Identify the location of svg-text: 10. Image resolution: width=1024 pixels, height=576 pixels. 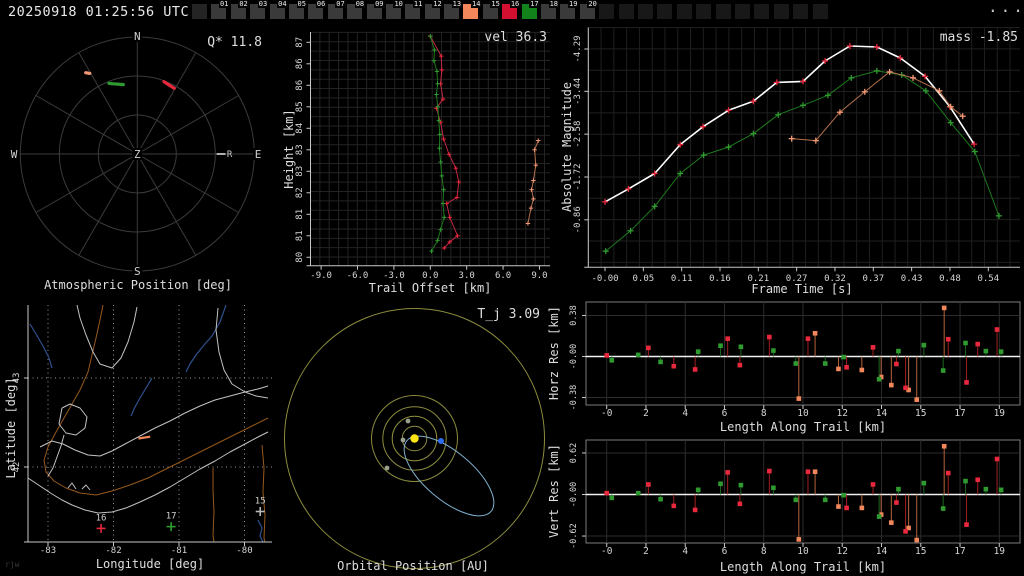
(803, 413).